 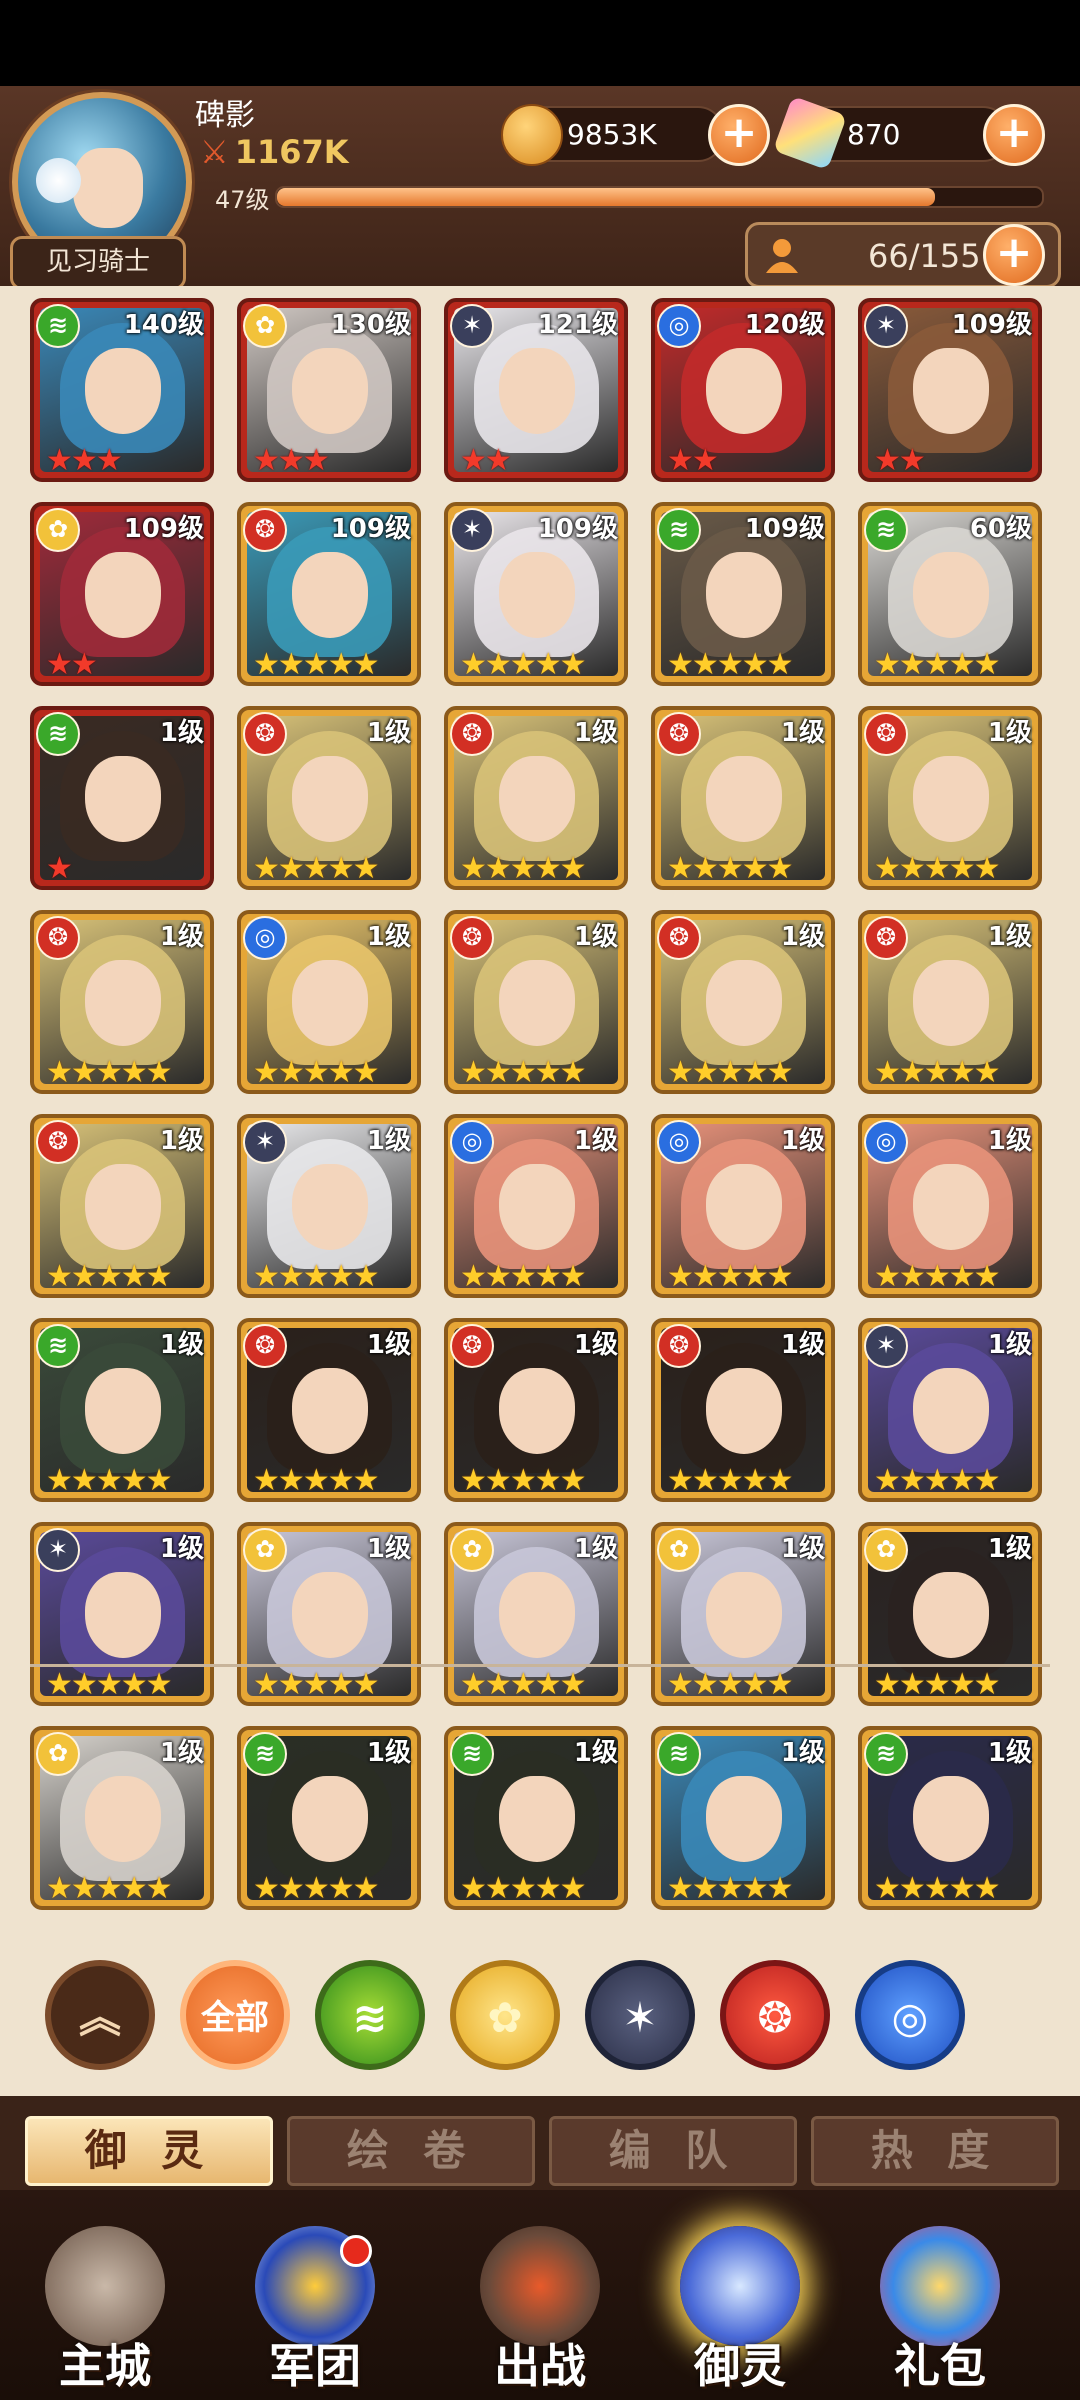 I want to click on tab-popularity: 热 度, so click(x=935, y=2151).